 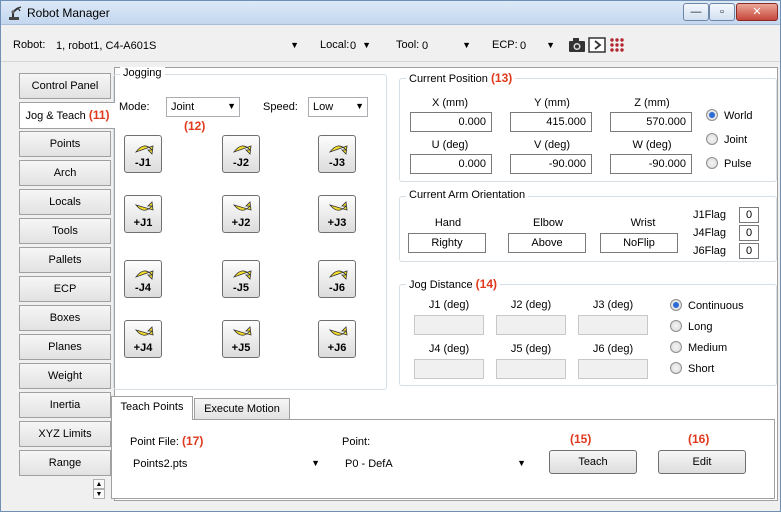 What do you see at coordinates (537, 46) in the screenshot?
I see `ecp-select: 0 ▼` at bounding box center [537, 46].